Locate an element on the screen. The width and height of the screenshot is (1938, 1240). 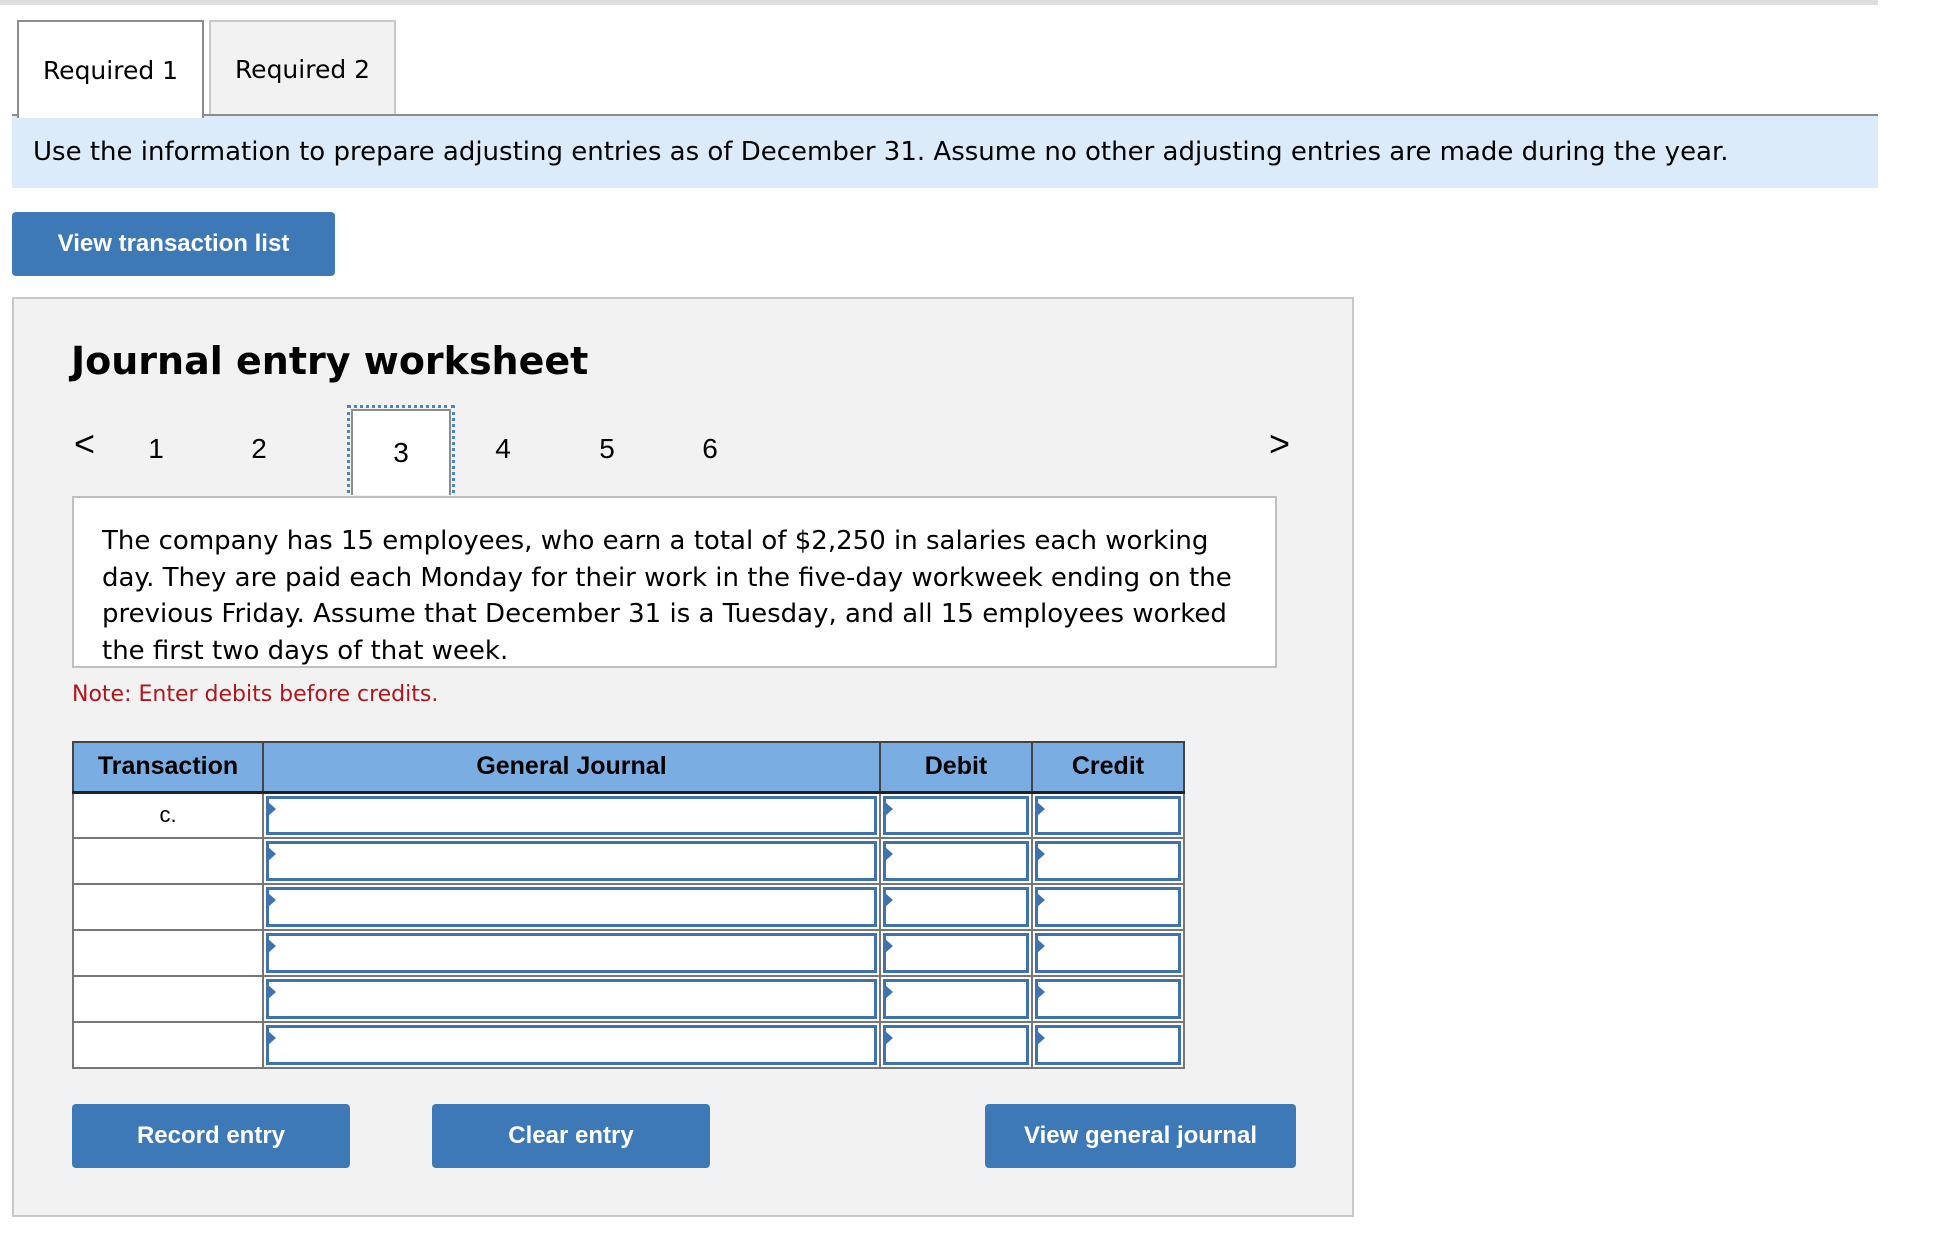
entry-pager: < 1 2 3 4 5 6 > is located at coordinates (684, 452).